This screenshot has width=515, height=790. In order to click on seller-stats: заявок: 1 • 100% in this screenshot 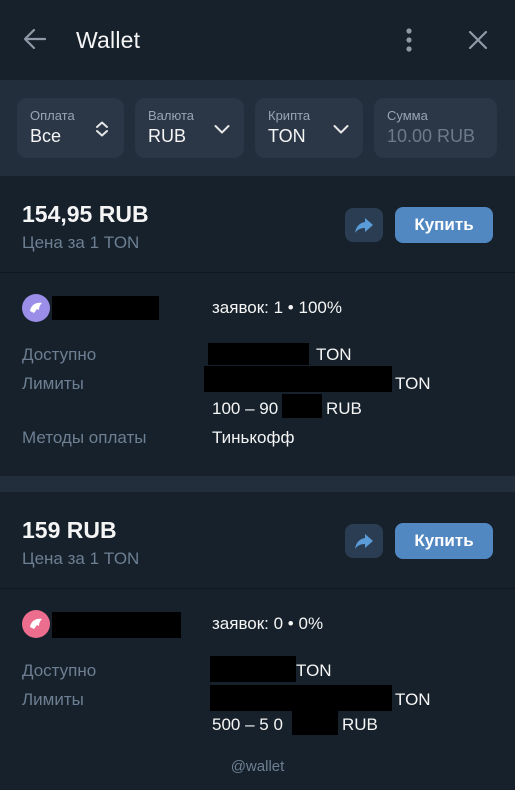, I will do `click(277, 307)`.